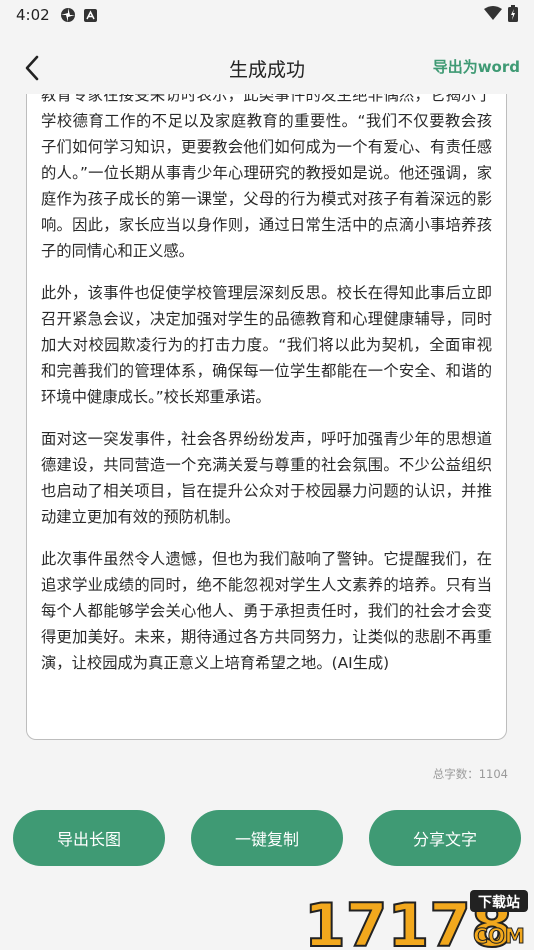 The height and width of the screenshot is (950, 534). I want to click on back-button, so click(32, 68).